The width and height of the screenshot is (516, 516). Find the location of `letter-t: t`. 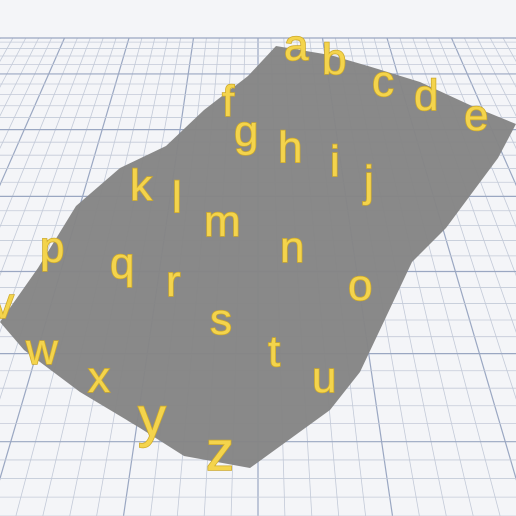

letter-t: t is located at coordinates (274, 351).